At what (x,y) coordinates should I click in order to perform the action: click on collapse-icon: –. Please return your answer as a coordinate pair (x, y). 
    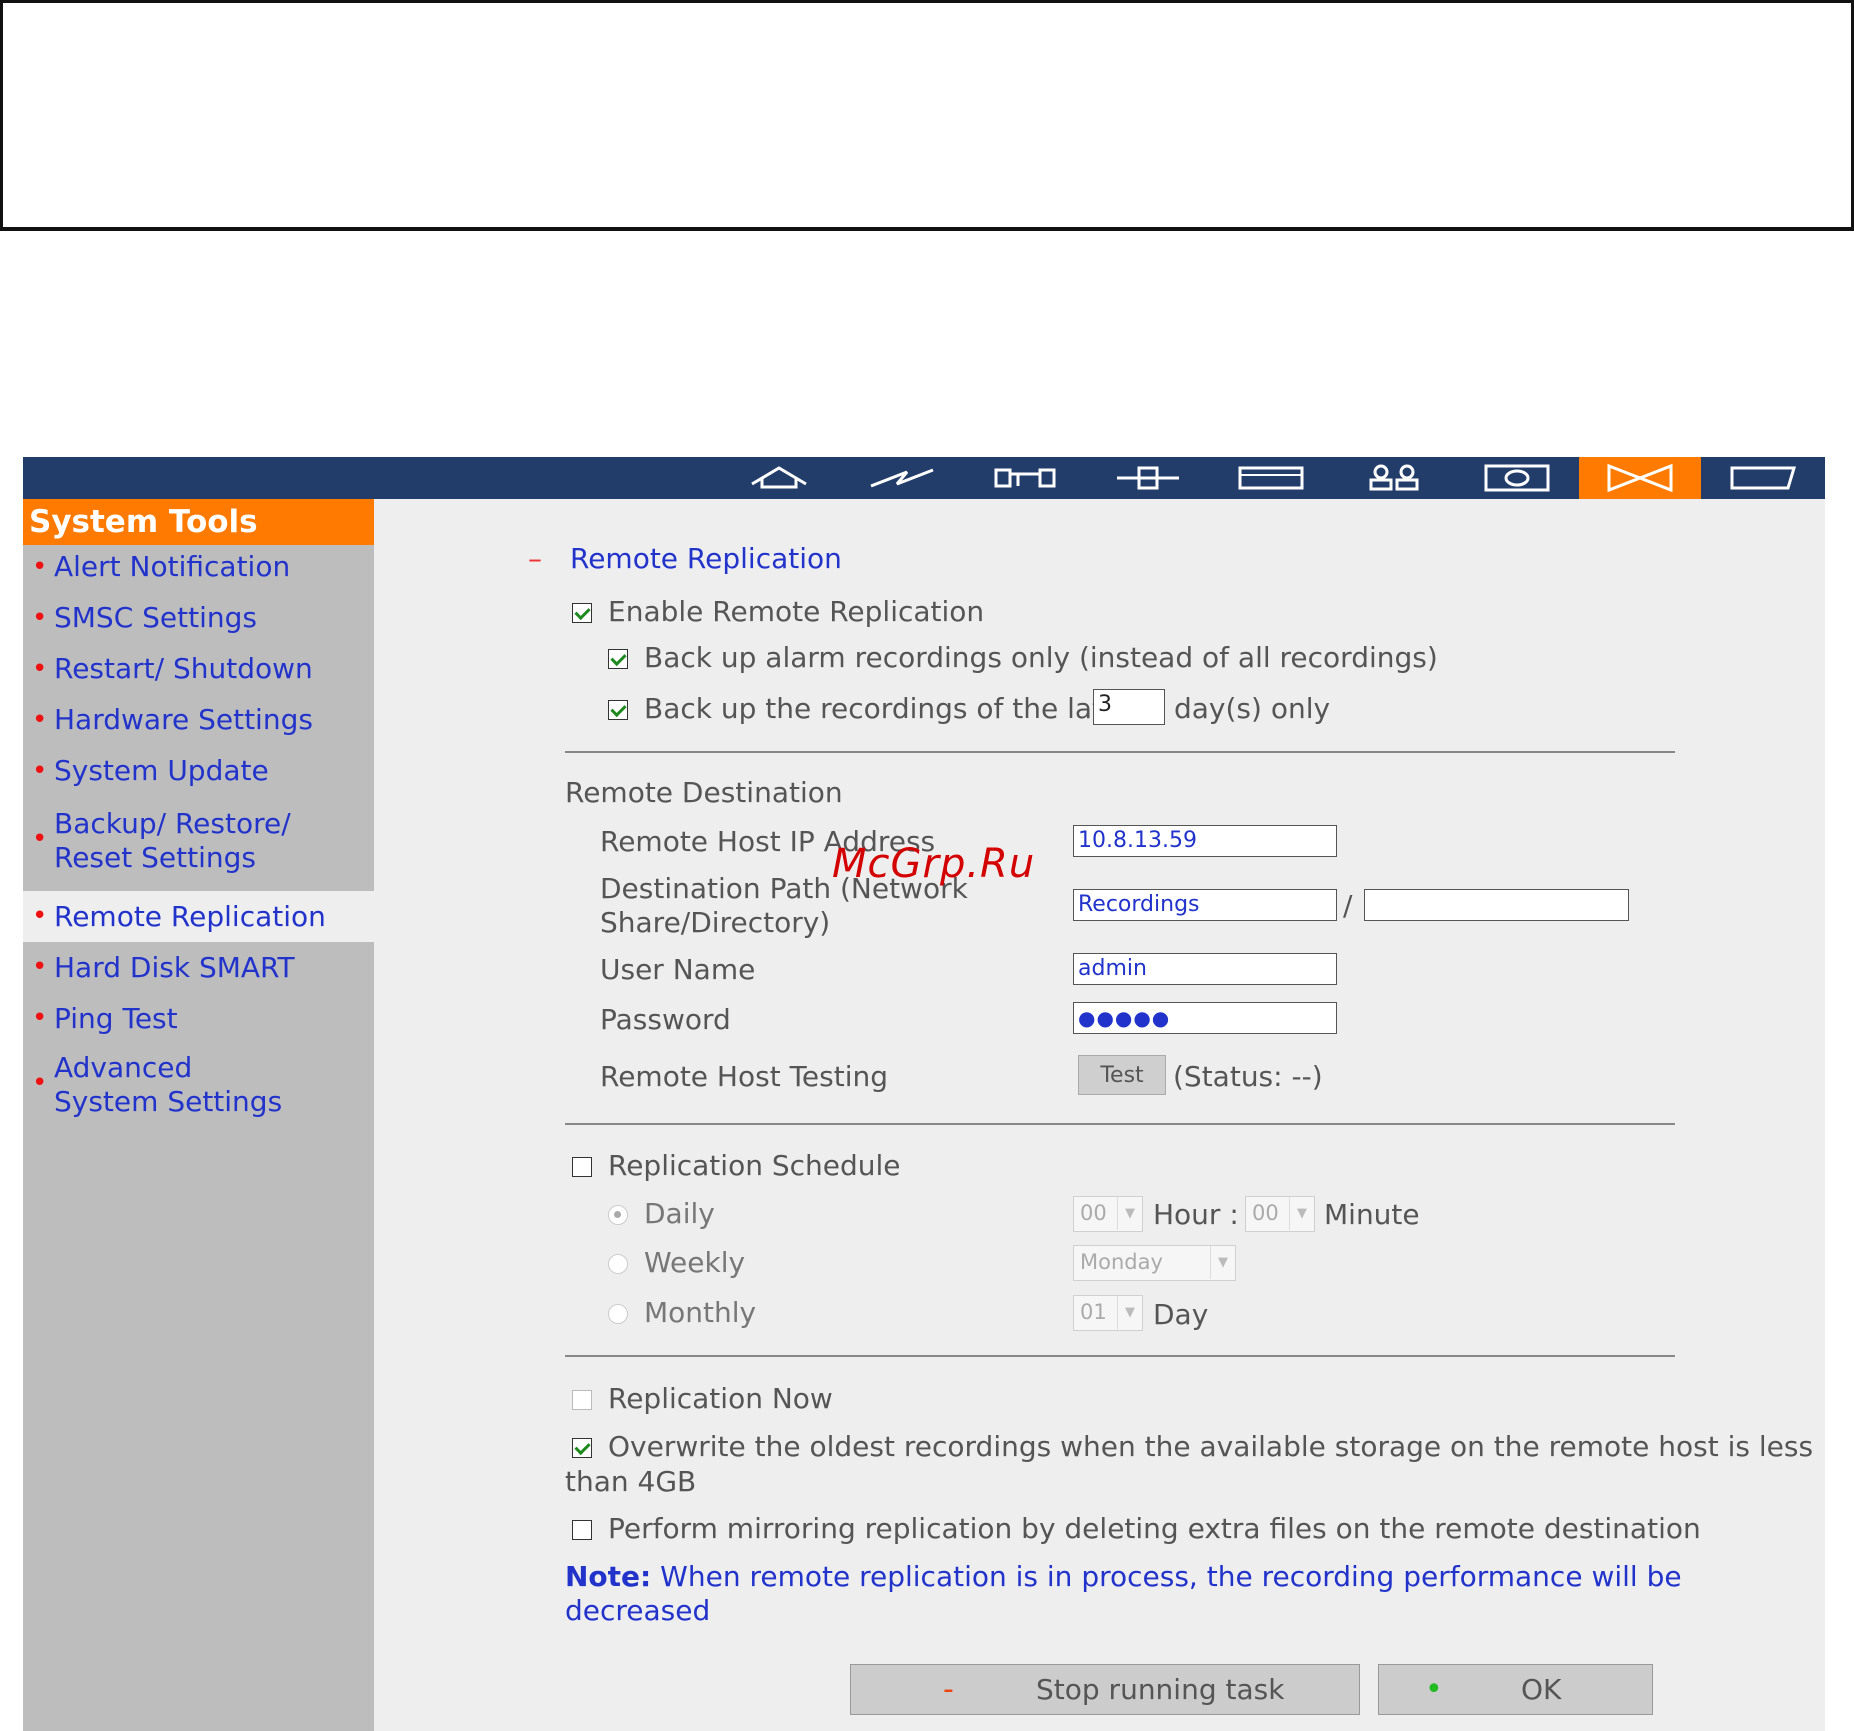
    Looking at the image, I should click on (535, 559).